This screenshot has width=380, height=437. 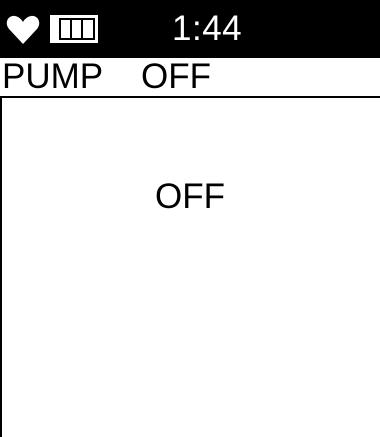 I want to click on header-status: OFF, so click(x=176, y=76).